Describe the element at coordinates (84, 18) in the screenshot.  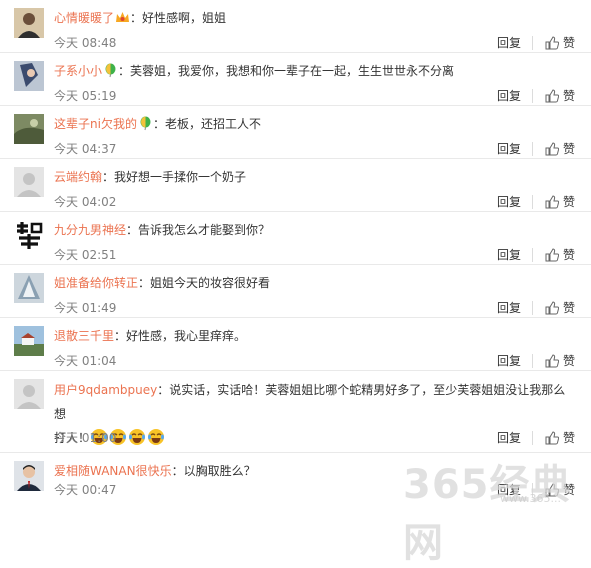
I see `username-link: 心情暖暖了` at that location.